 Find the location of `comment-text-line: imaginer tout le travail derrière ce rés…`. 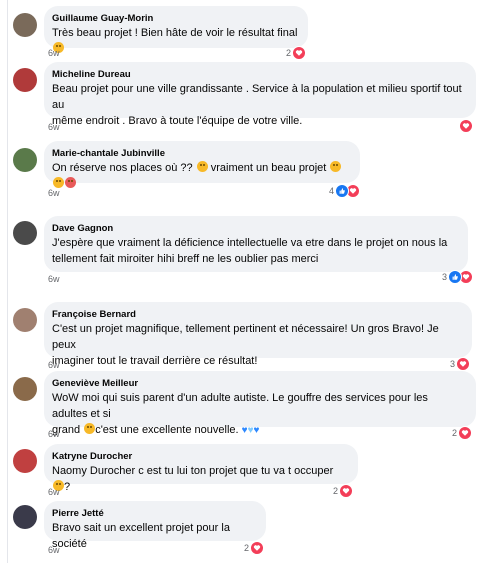

comment-text-line: imaginer tout le travail derrière ce rés… is located at coordinates (155, 361).